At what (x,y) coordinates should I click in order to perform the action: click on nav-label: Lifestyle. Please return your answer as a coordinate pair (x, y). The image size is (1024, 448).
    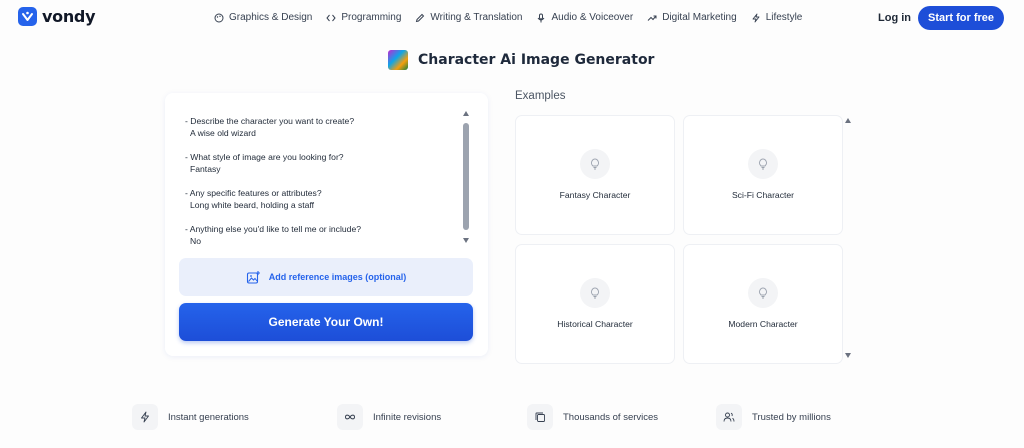
    Looking at the image, I should click on (784, 17).